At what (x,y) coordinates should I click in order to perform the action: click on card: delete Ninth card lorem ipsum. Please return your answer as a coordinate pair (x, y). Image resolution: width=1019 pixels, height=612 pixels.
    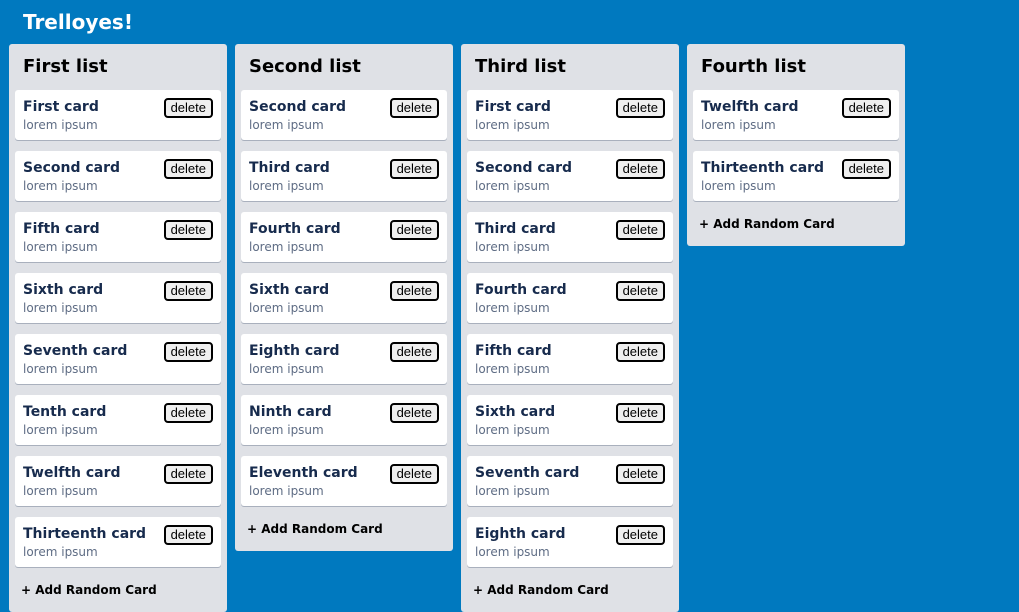
    Looking at the image, I should click on (344, 420).